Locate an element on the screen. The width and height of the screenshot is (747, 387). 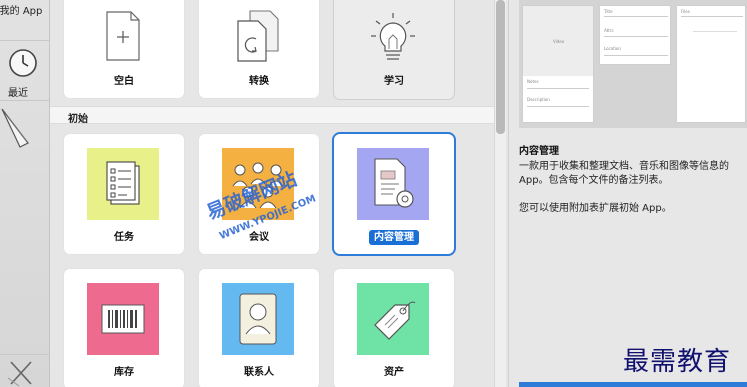
preview-label: Files is located at coordinates (685, 11).